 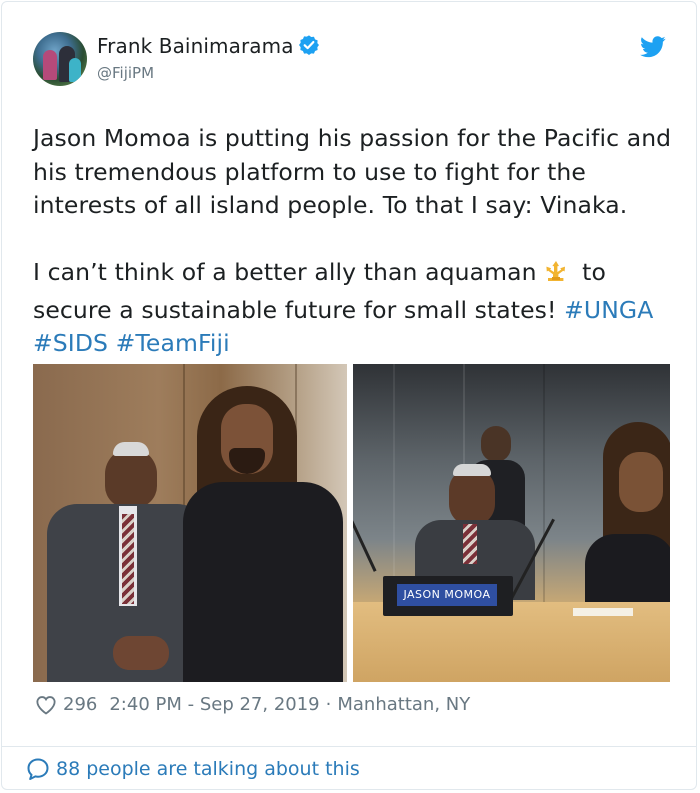 What do you see at coordinates (208, 73) in the screenshot?
I see `author-handle: @FijiPM` at bounding box center [208, 73].